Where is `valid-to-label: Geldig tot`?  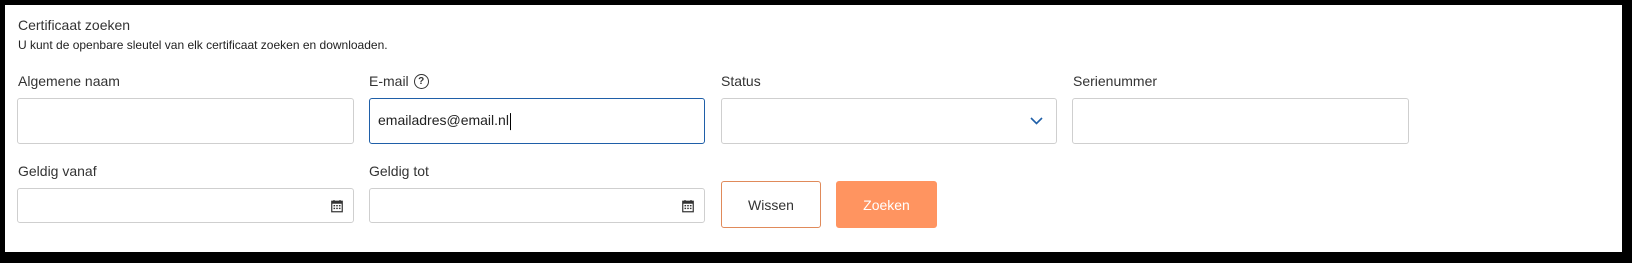 valid-to-label: Geldig tot is located at coordinates (399, 171).